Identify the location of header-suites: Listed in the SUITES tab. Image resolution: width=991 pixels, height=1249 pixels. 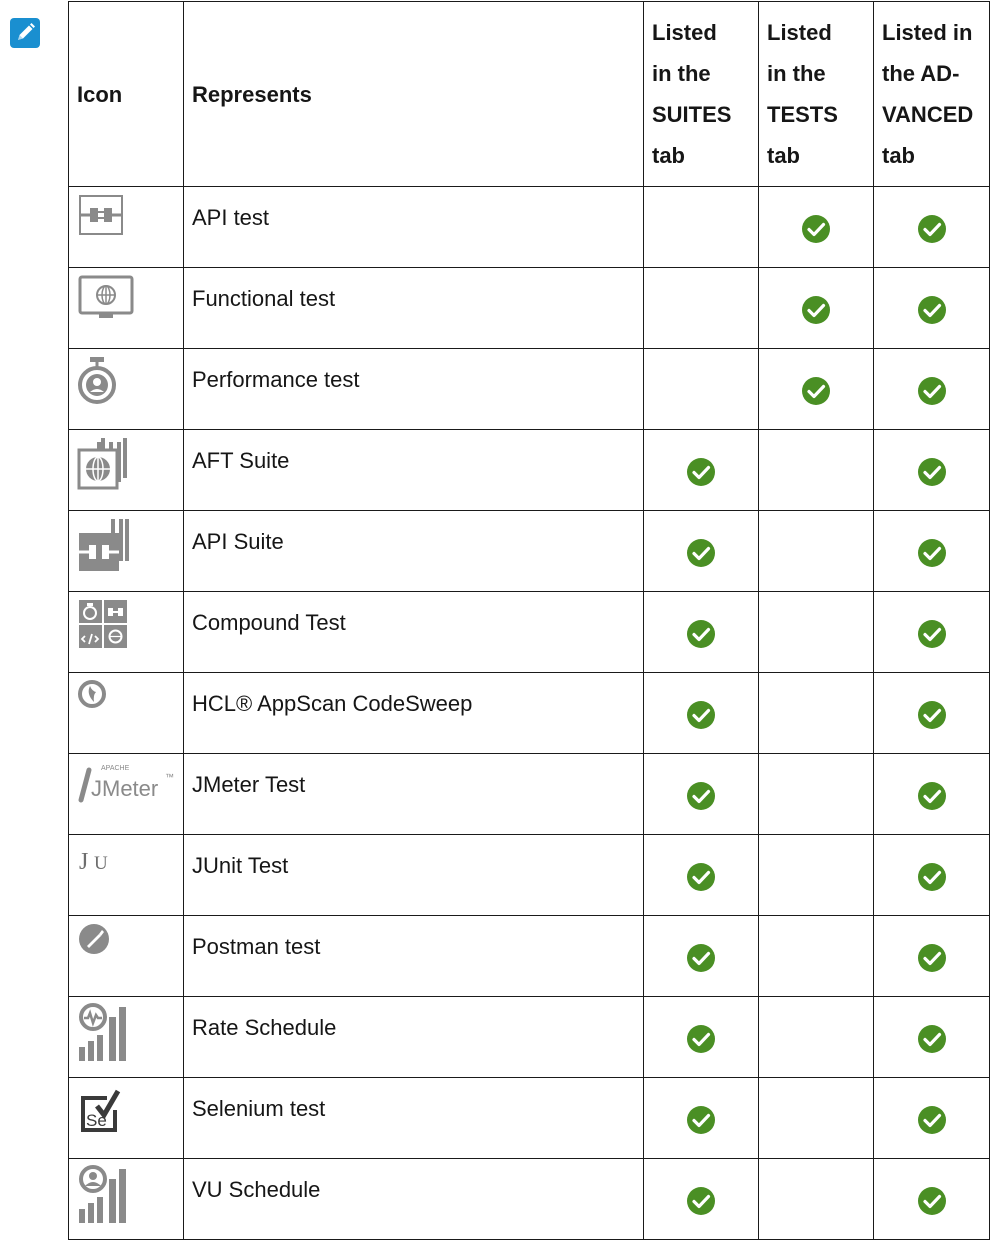
(701, 94).